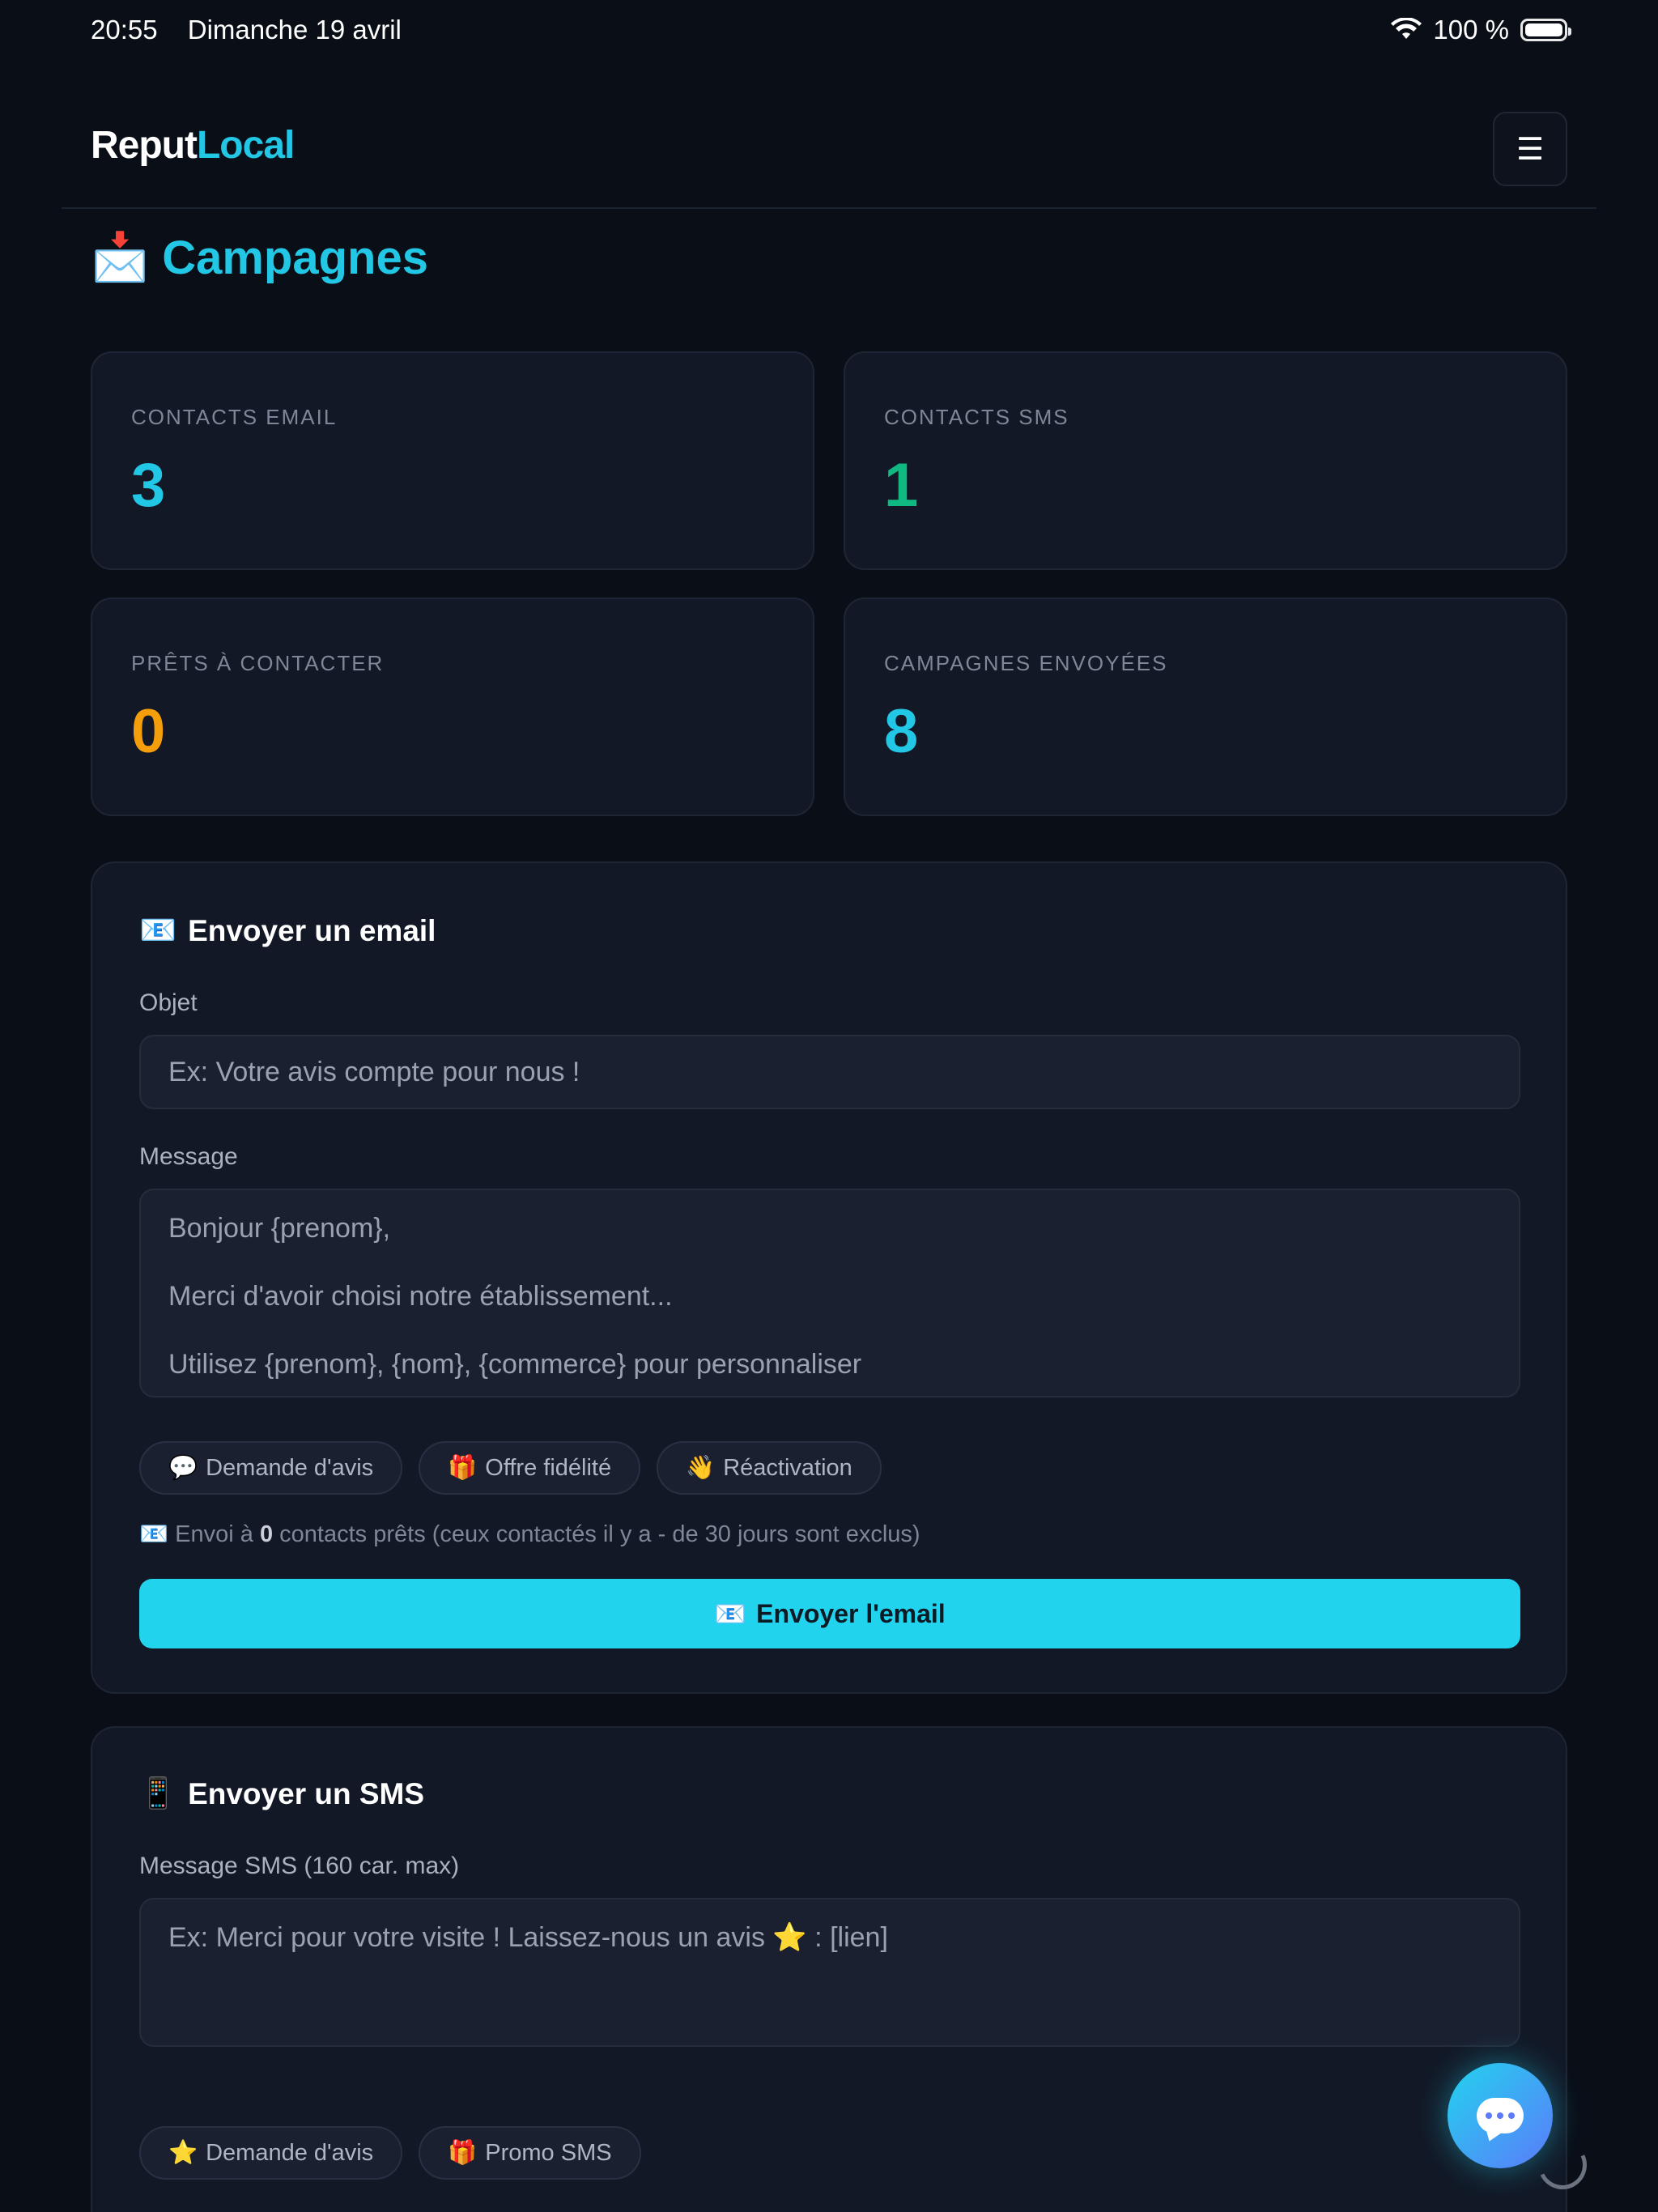 Image resolution: width=1658 pixels, height=2212 pixels. Describe the element at coordinates (374, 1071) in the screenshot. I see `subject-placeholder: Ex: Votre avis compte pour nous !` at that location.